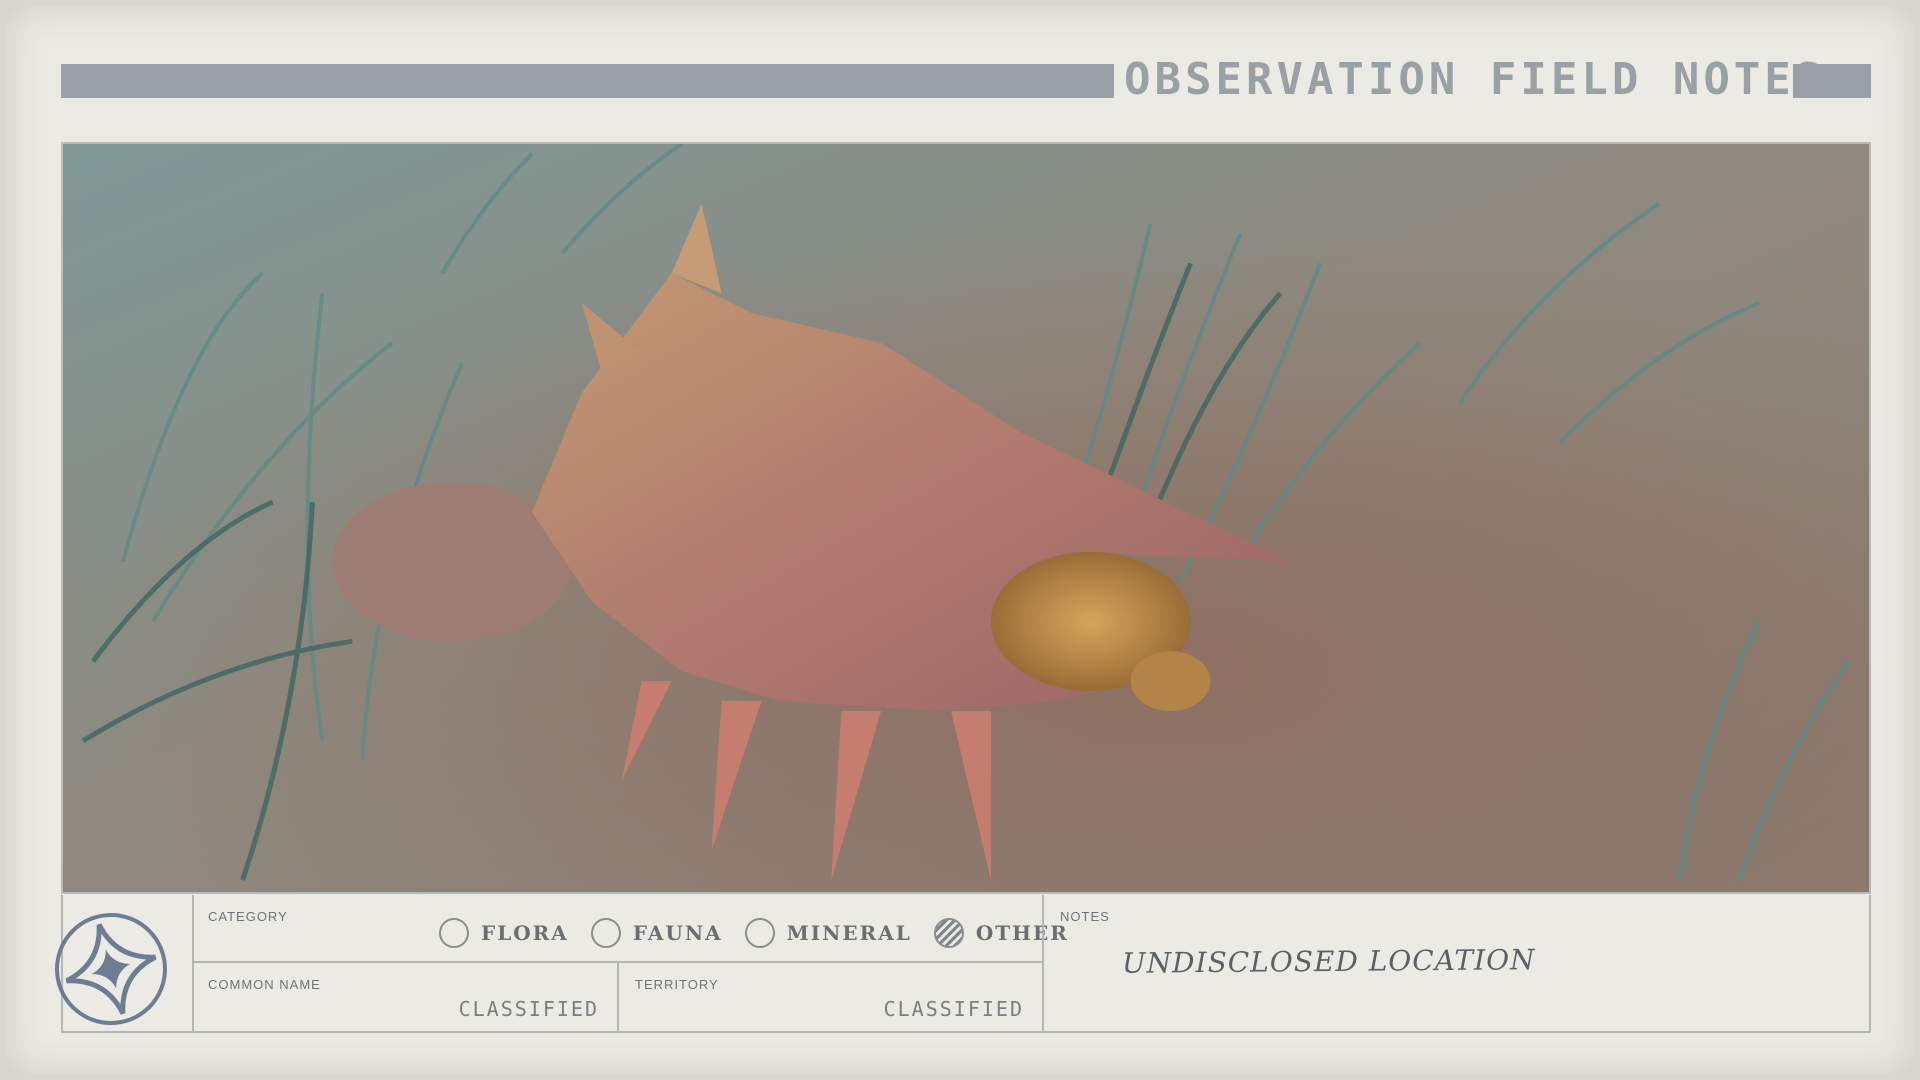  I want to click on common-name-value: CLASSIFIED, so click(528, 1009).